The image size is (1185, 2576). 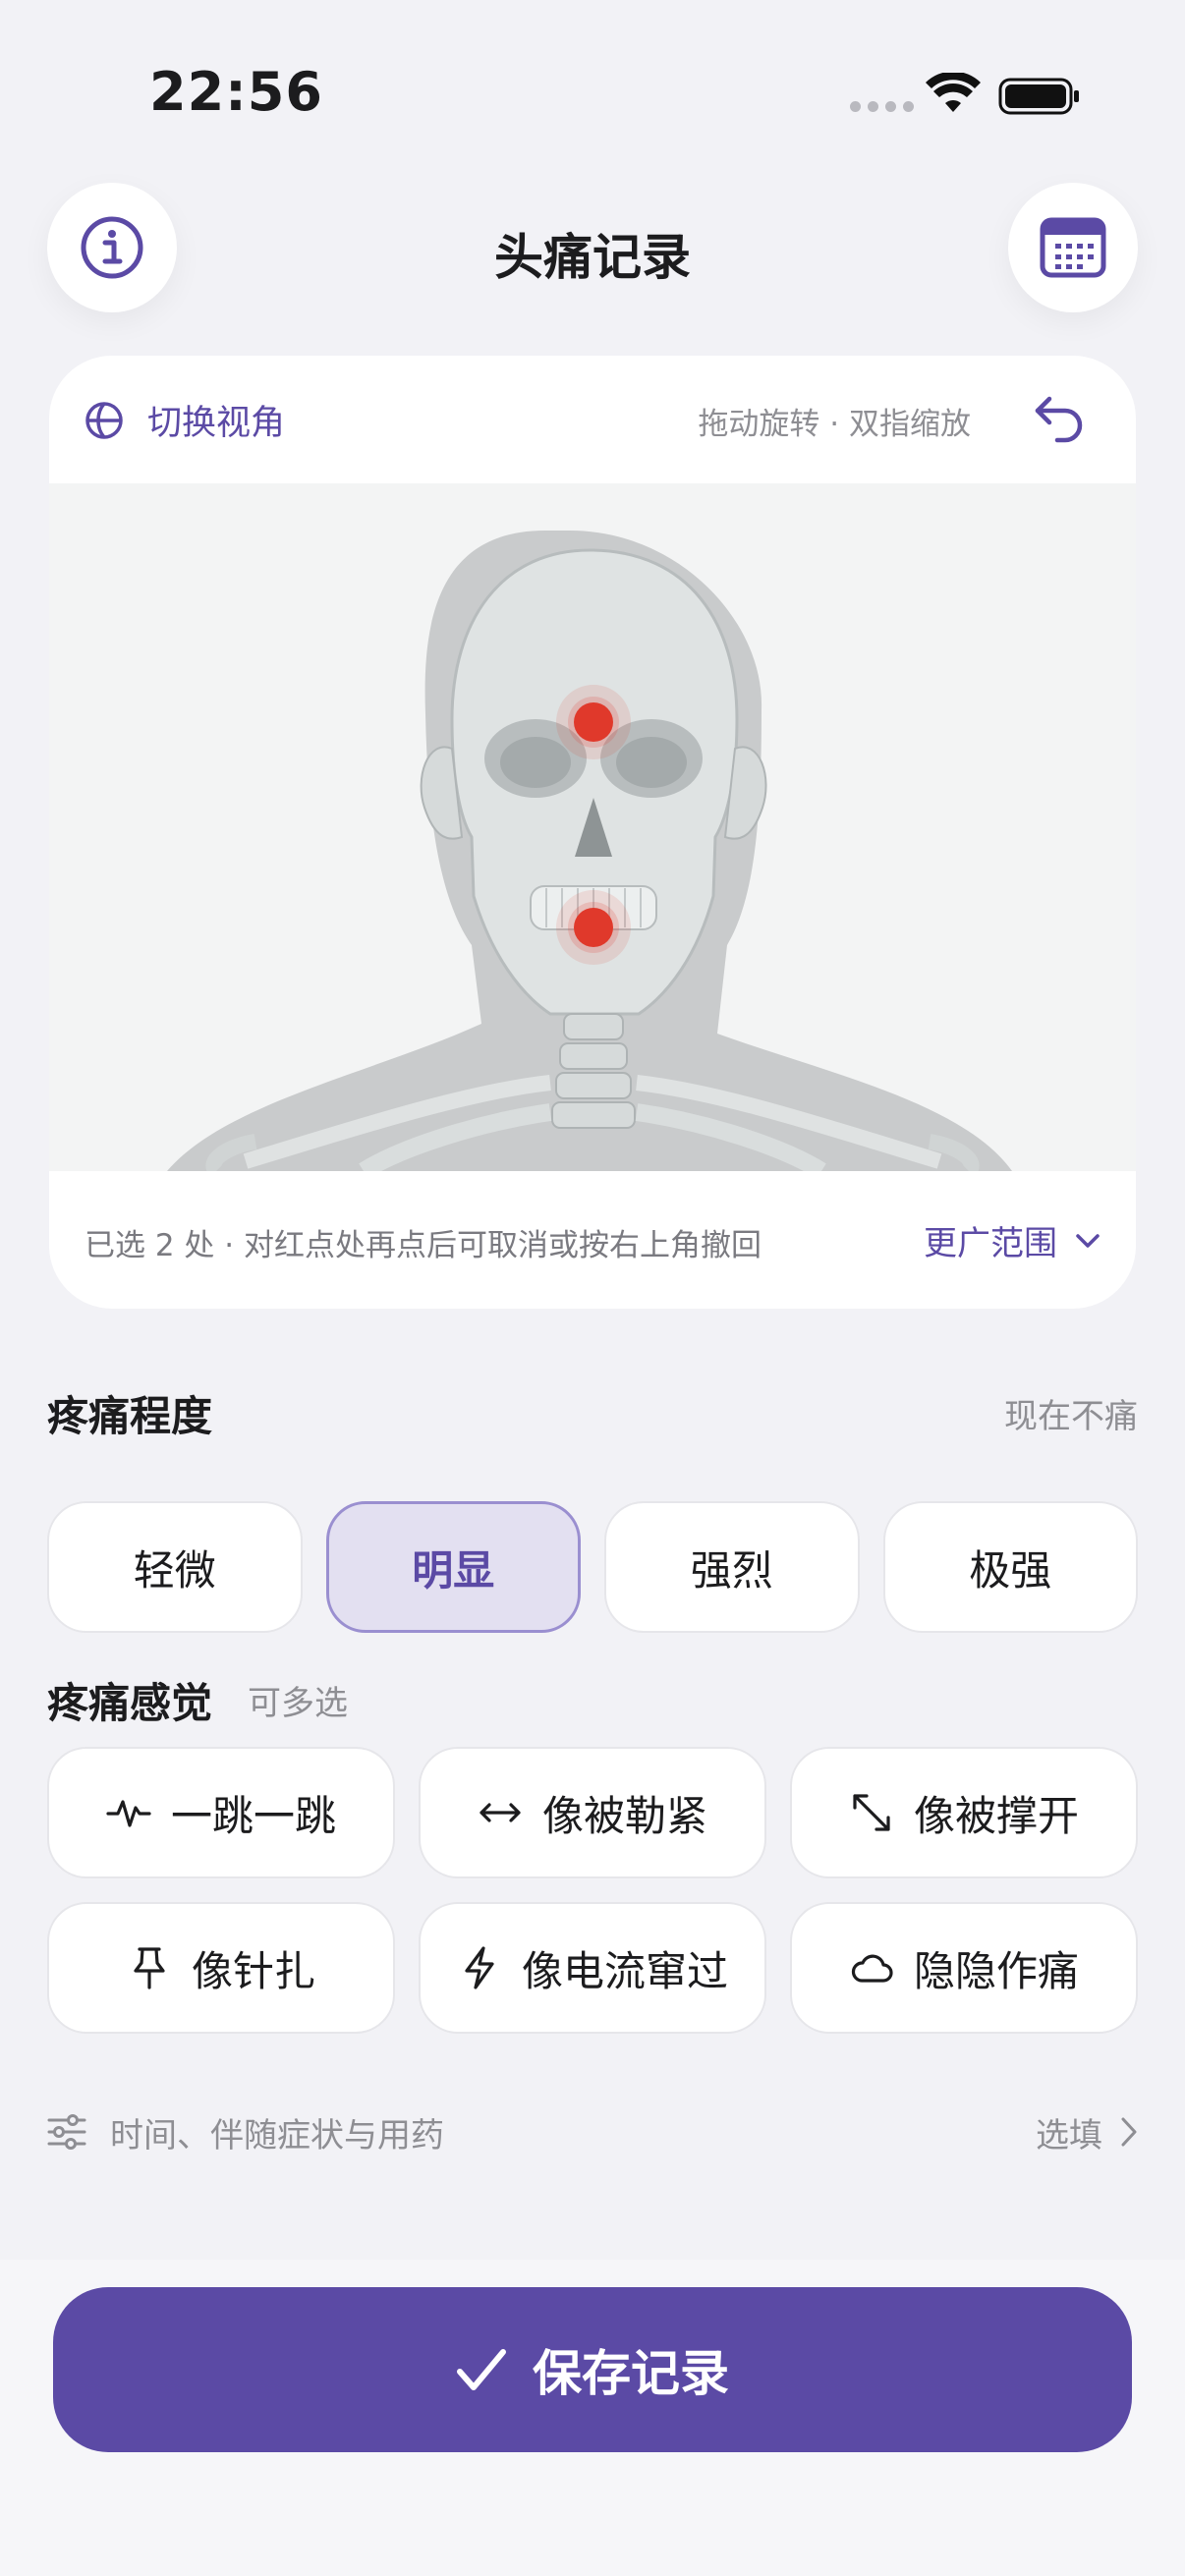 What do you see at coordinates (624, 1815) in the screenshot?
I see `sensation-label: 像被勒紧` at bounding box center [624, 1815].